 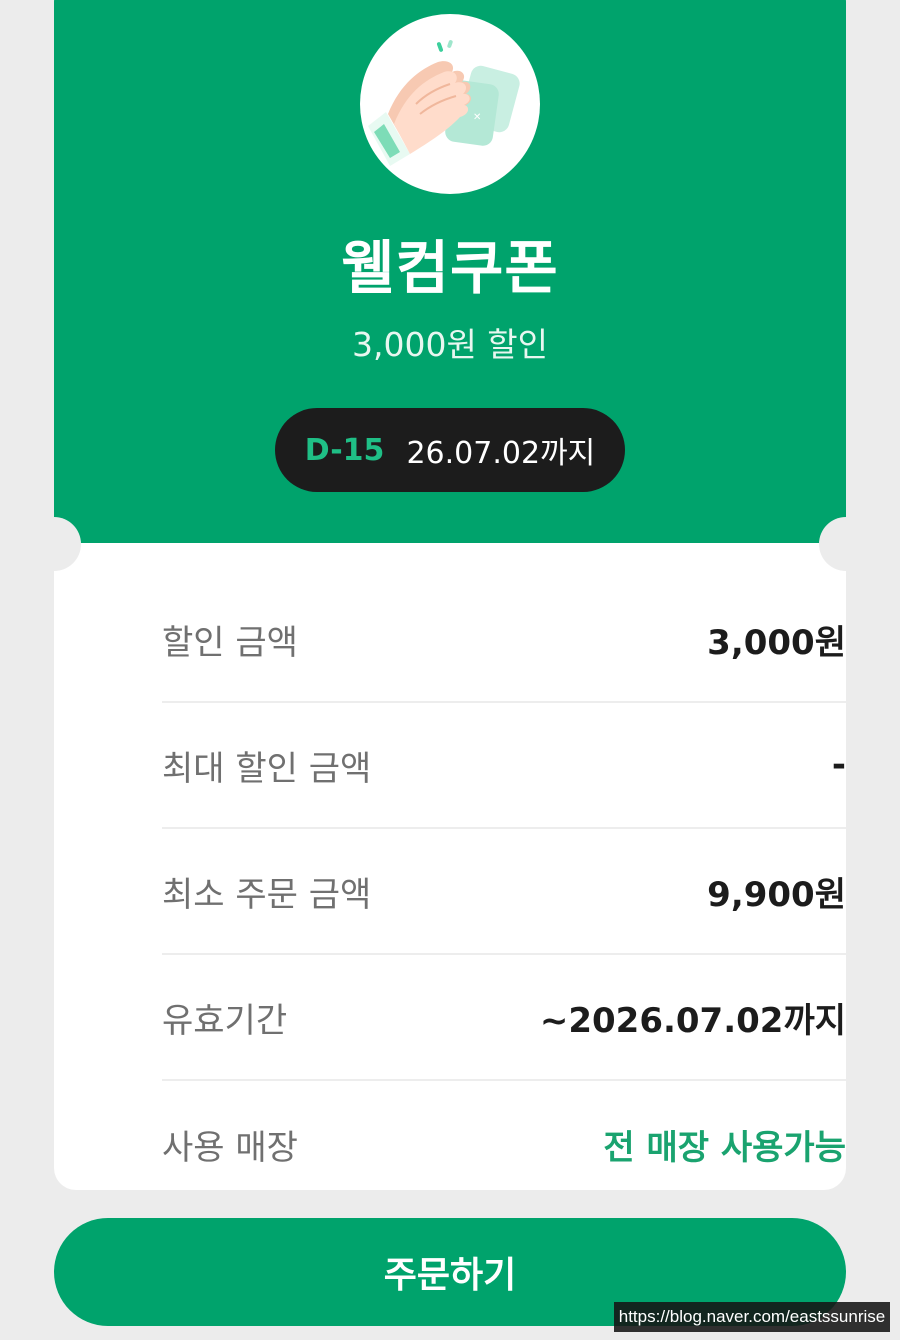 What do you see at coordinates (752, 1317) in the screenshot?
I see `blog-watermark: https://blog.naver.com/eastssunrise` at bounding box center [752, 1317].